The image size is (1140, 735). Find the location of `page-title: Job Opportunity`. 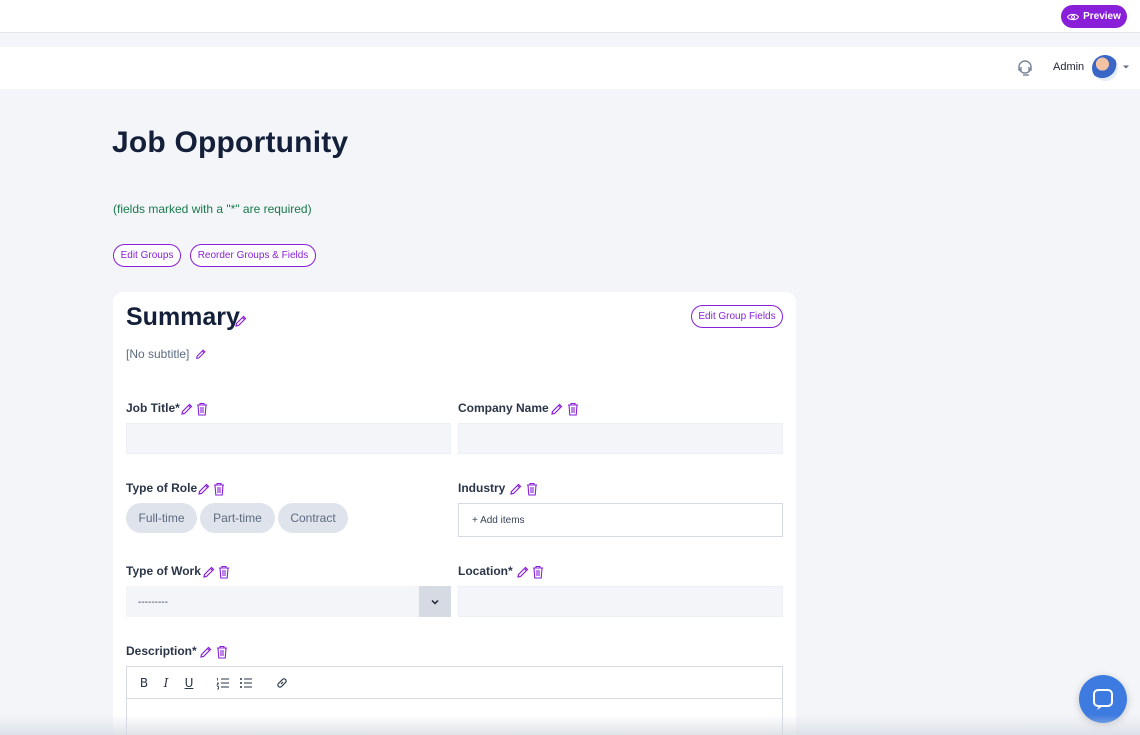

page-title: Job Opportunity is located at coordinates (230, 142).